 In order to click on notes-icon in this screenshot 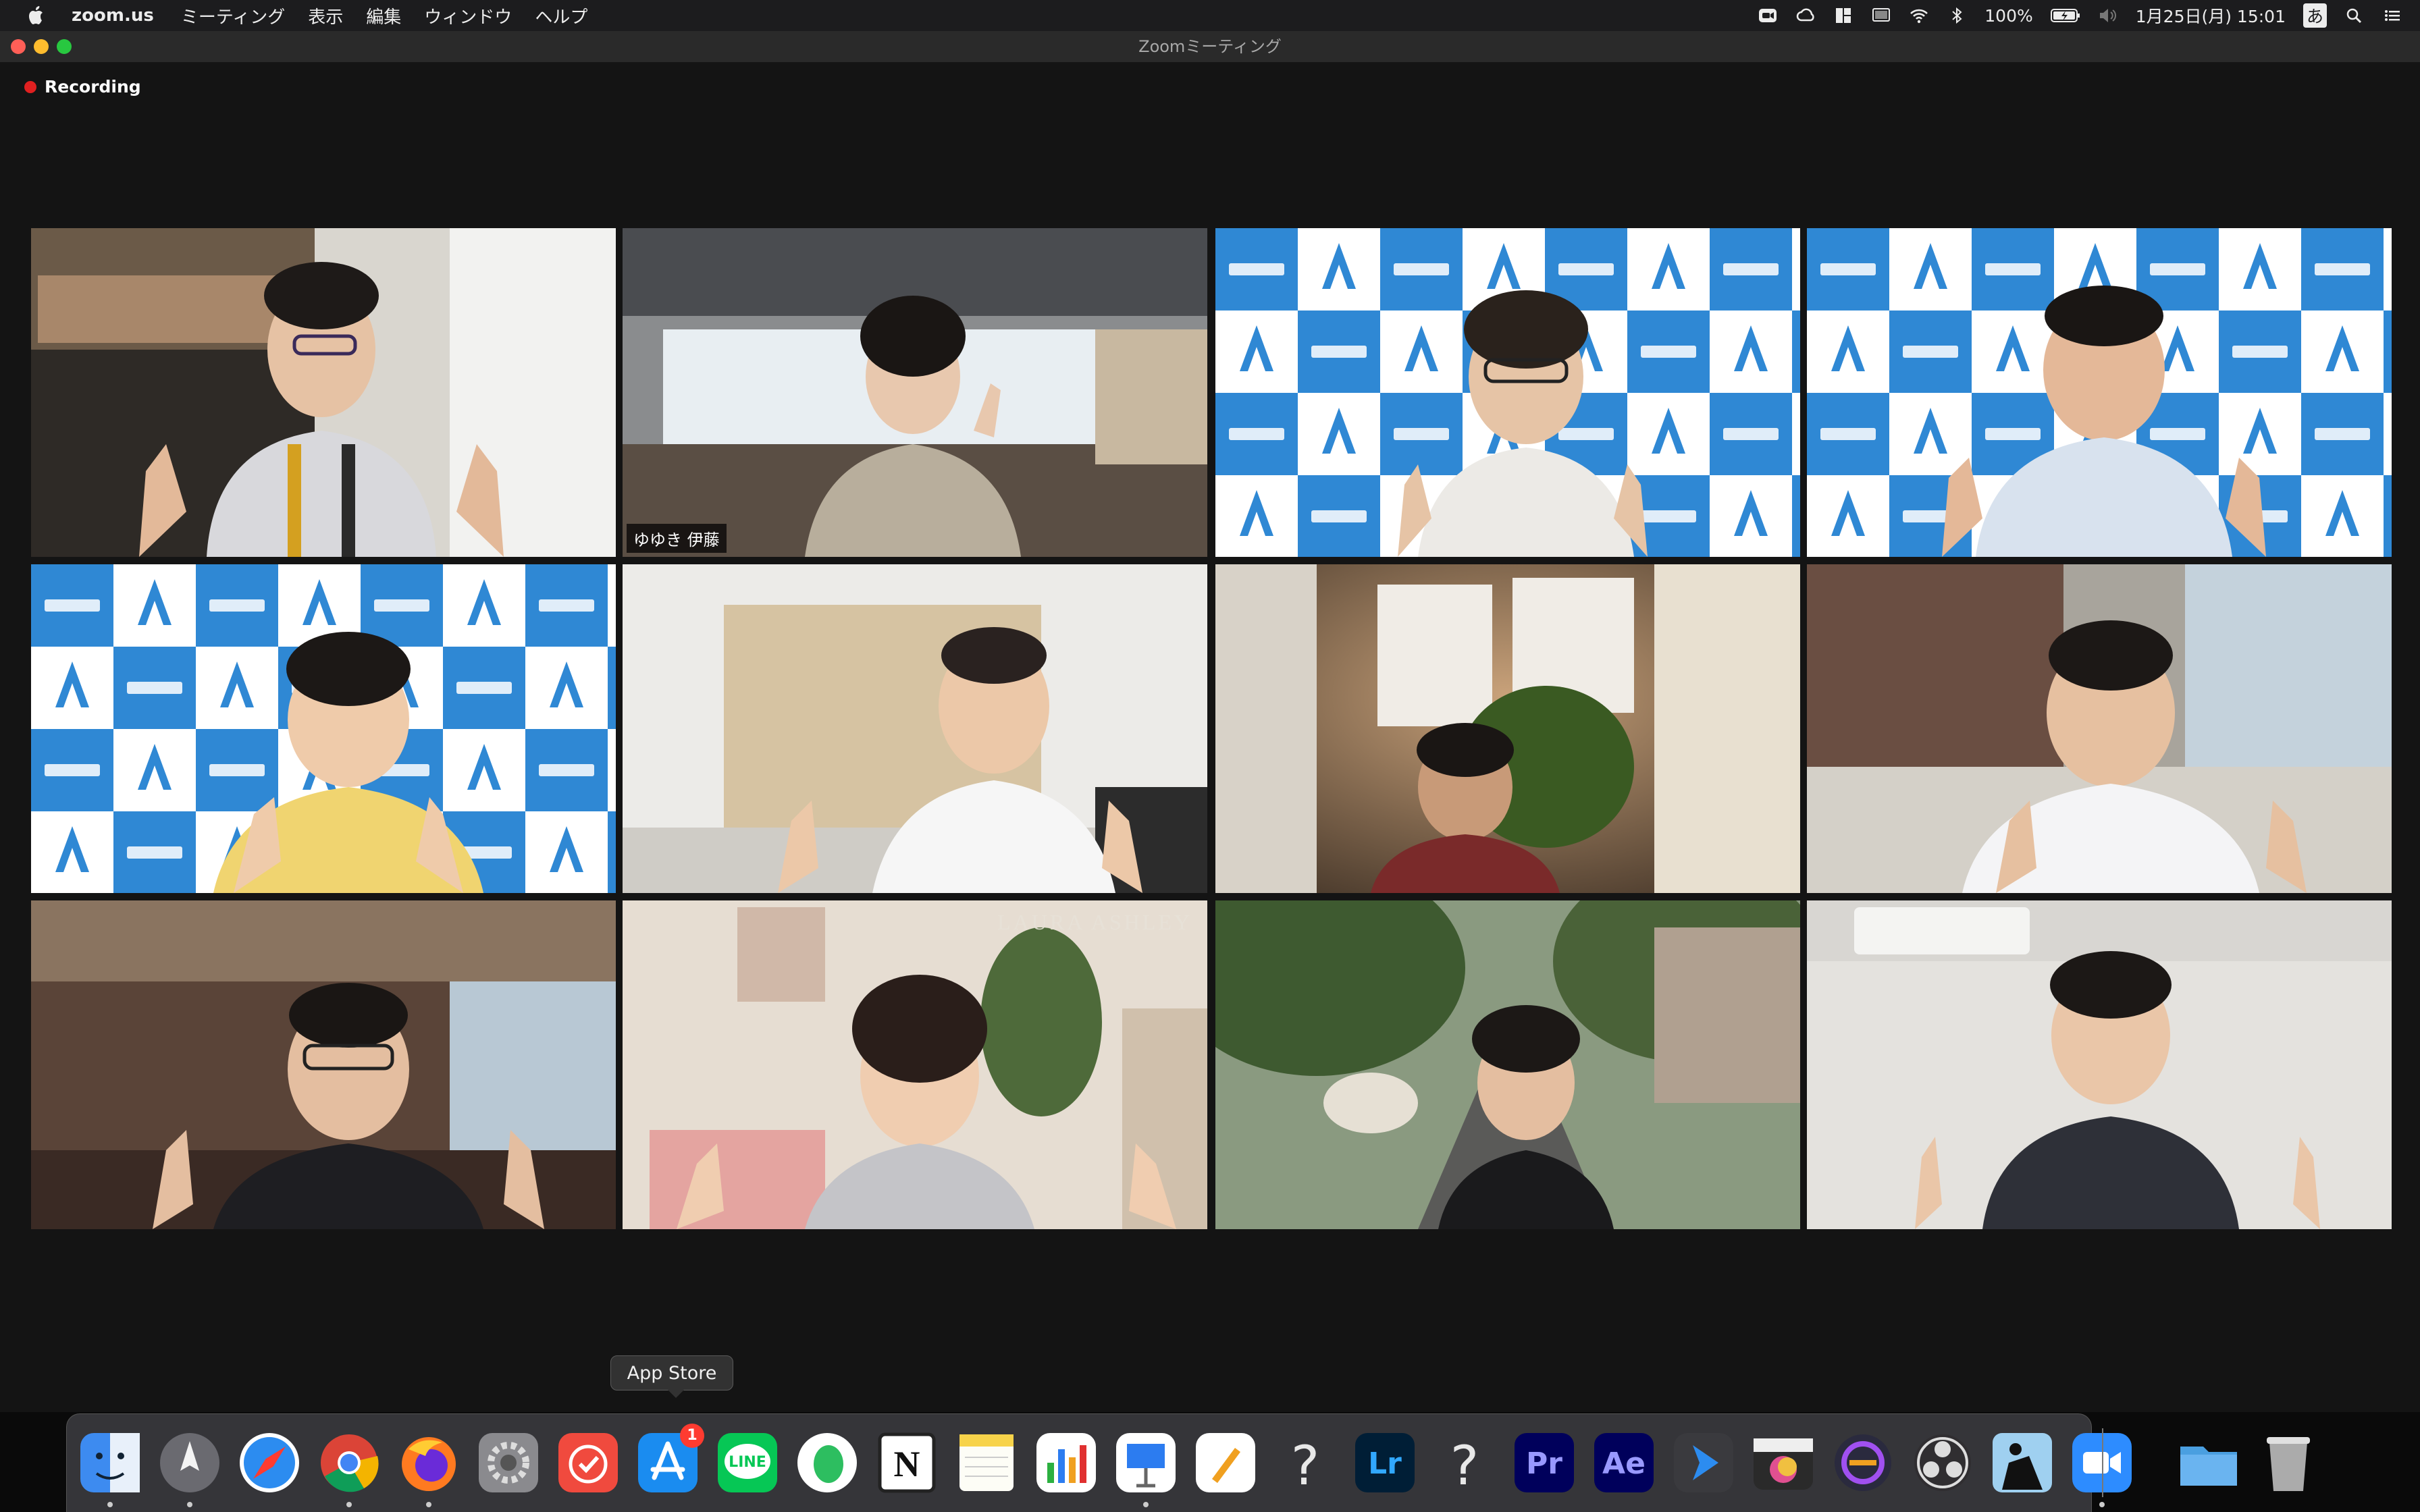, I will do `click(986, 1462)`.